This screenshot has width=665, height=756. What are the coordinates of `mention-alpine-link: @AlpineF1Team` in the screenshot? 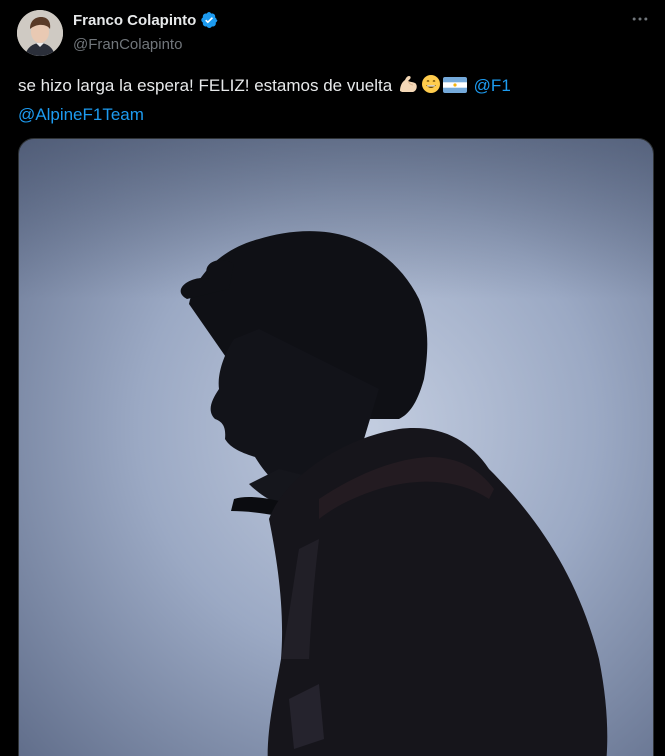 It's located at (81, 114).